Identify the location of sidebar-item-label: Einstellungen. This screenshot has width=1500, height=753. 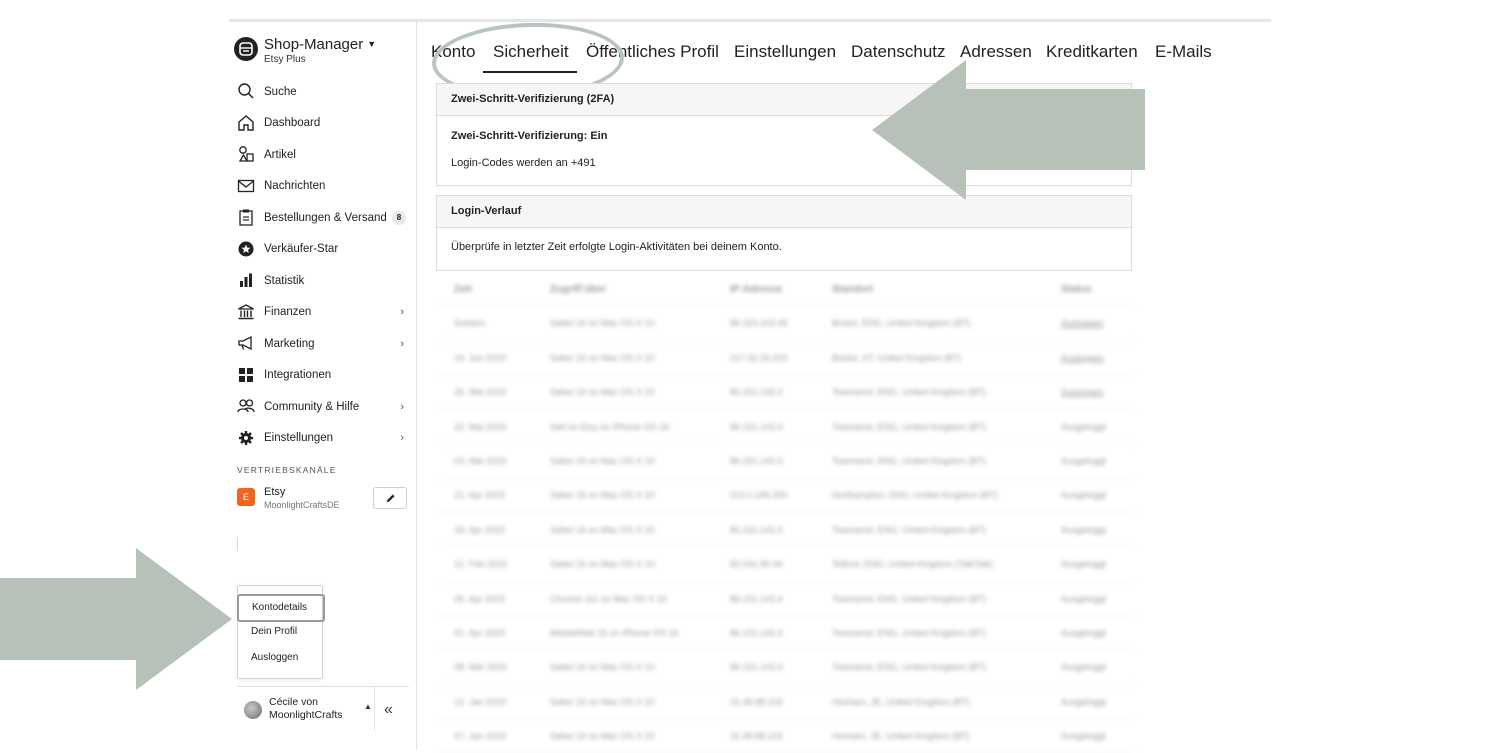
(299, 438).